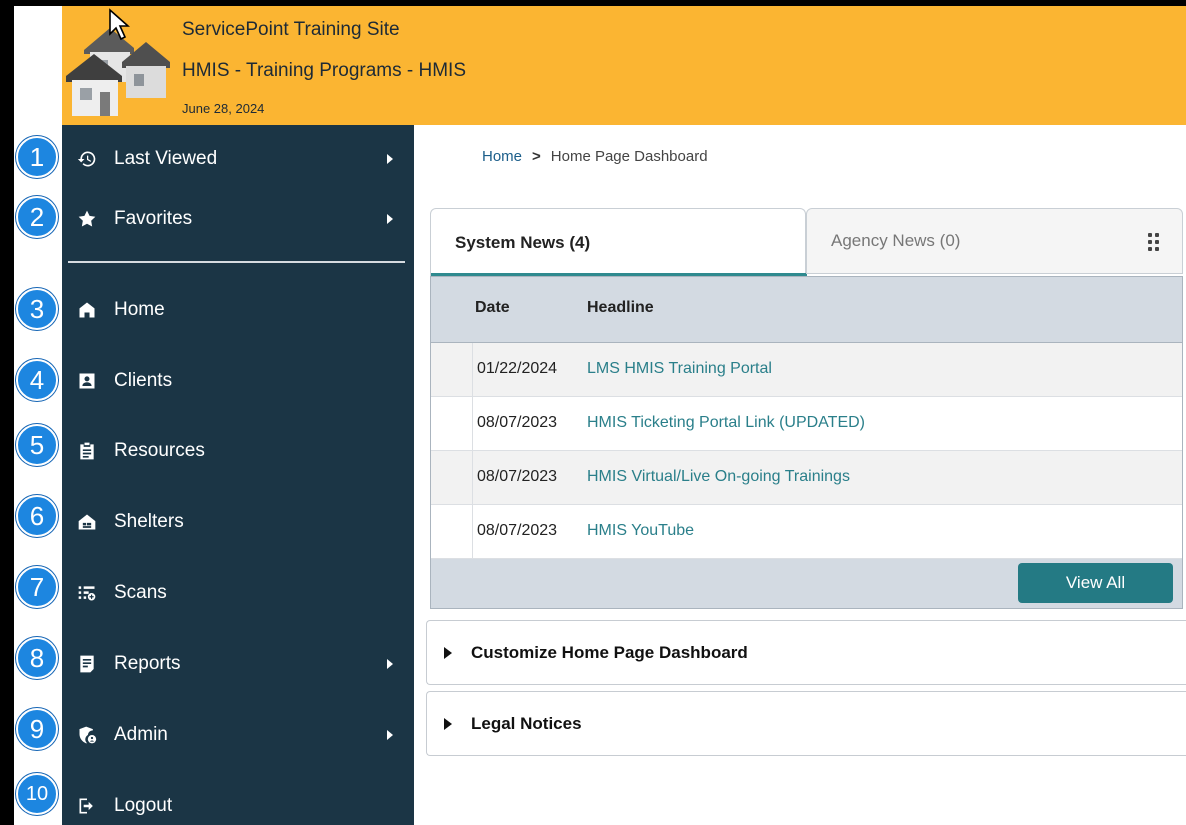 This screenshot has width=1186, height=825. What do you see at coordinates (609, 652) in the screenshot?
I see `section-title: Customize Home Page Dashboard` at bounding box center [609, 652].